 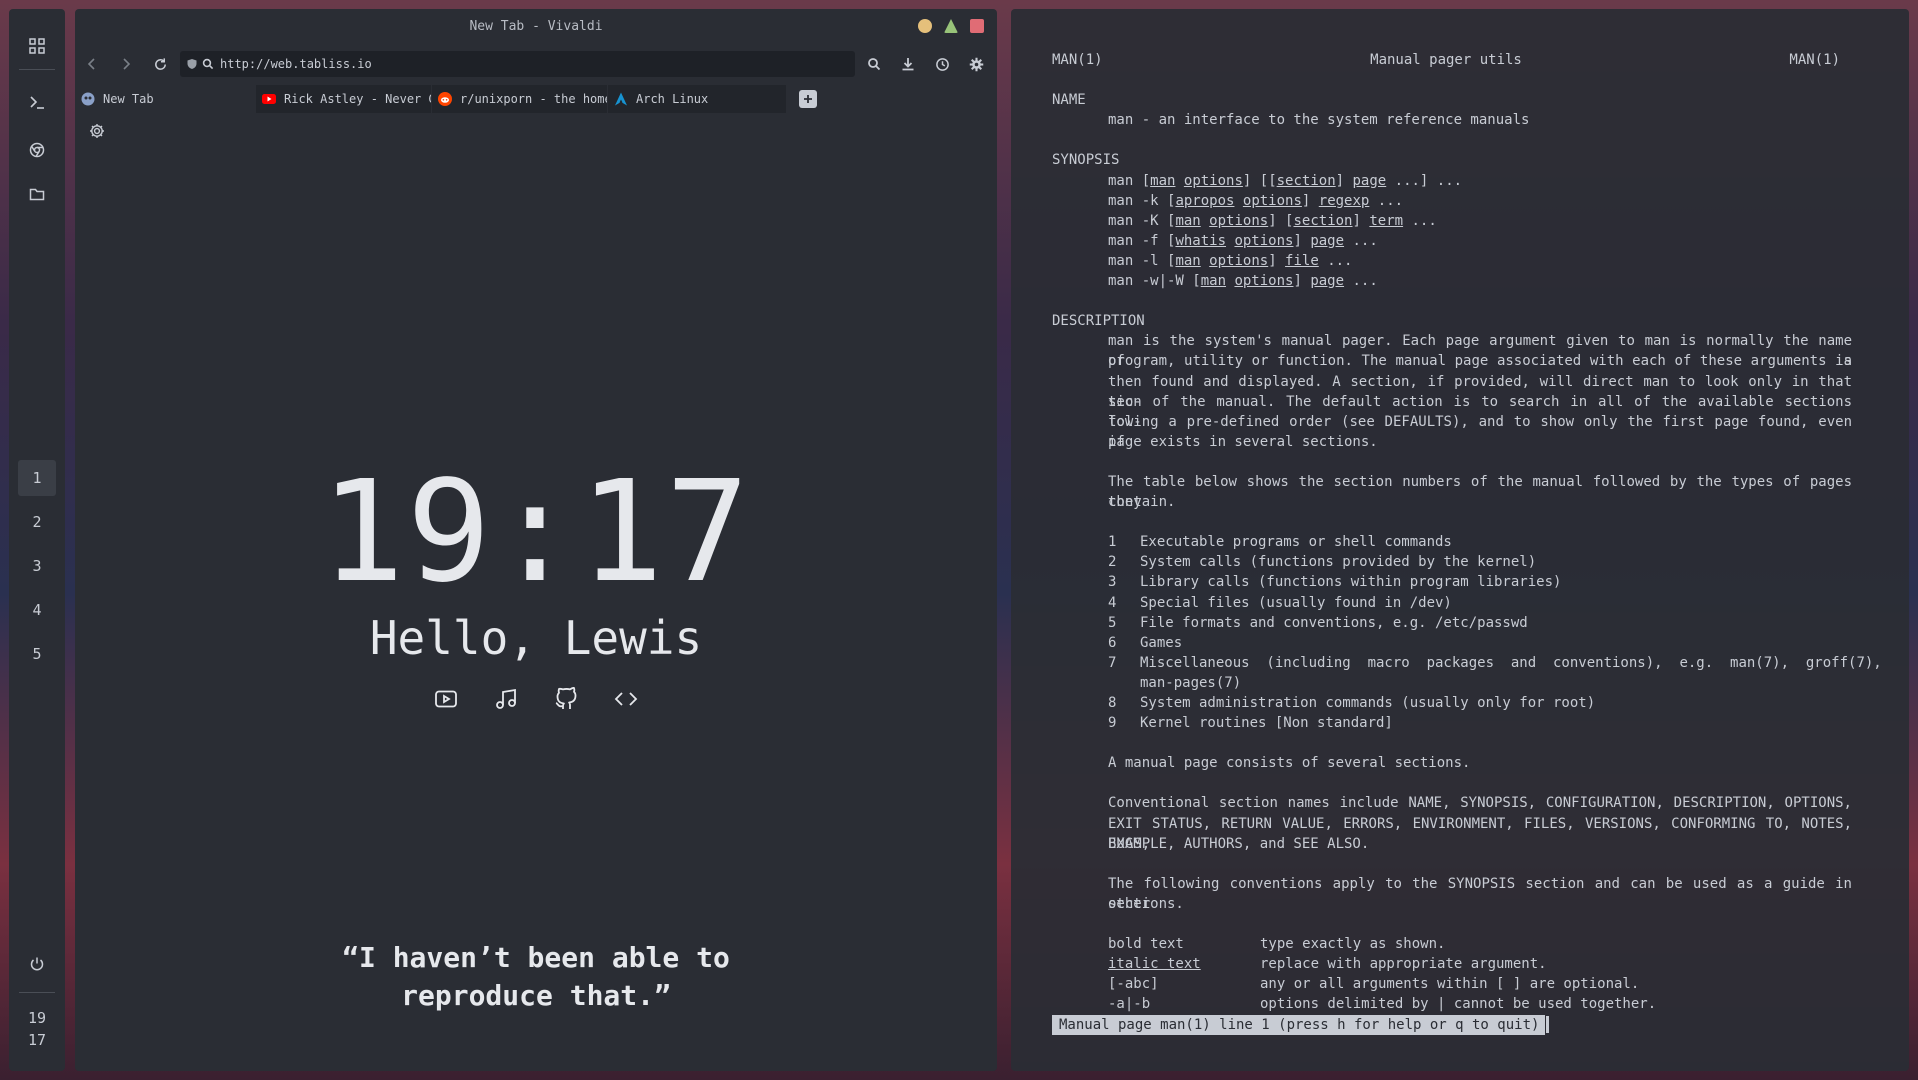 I want to click on arch-icon, so click(x=621, y=99).